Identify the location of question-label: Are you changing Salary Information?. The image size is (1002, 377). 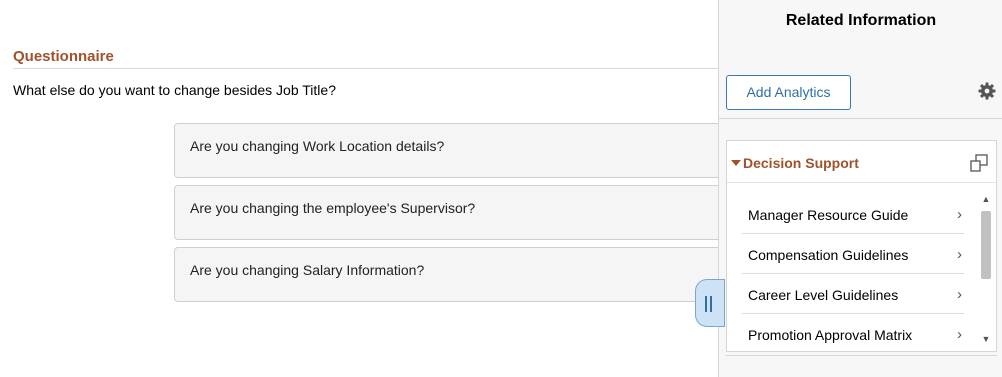
(307, 270).